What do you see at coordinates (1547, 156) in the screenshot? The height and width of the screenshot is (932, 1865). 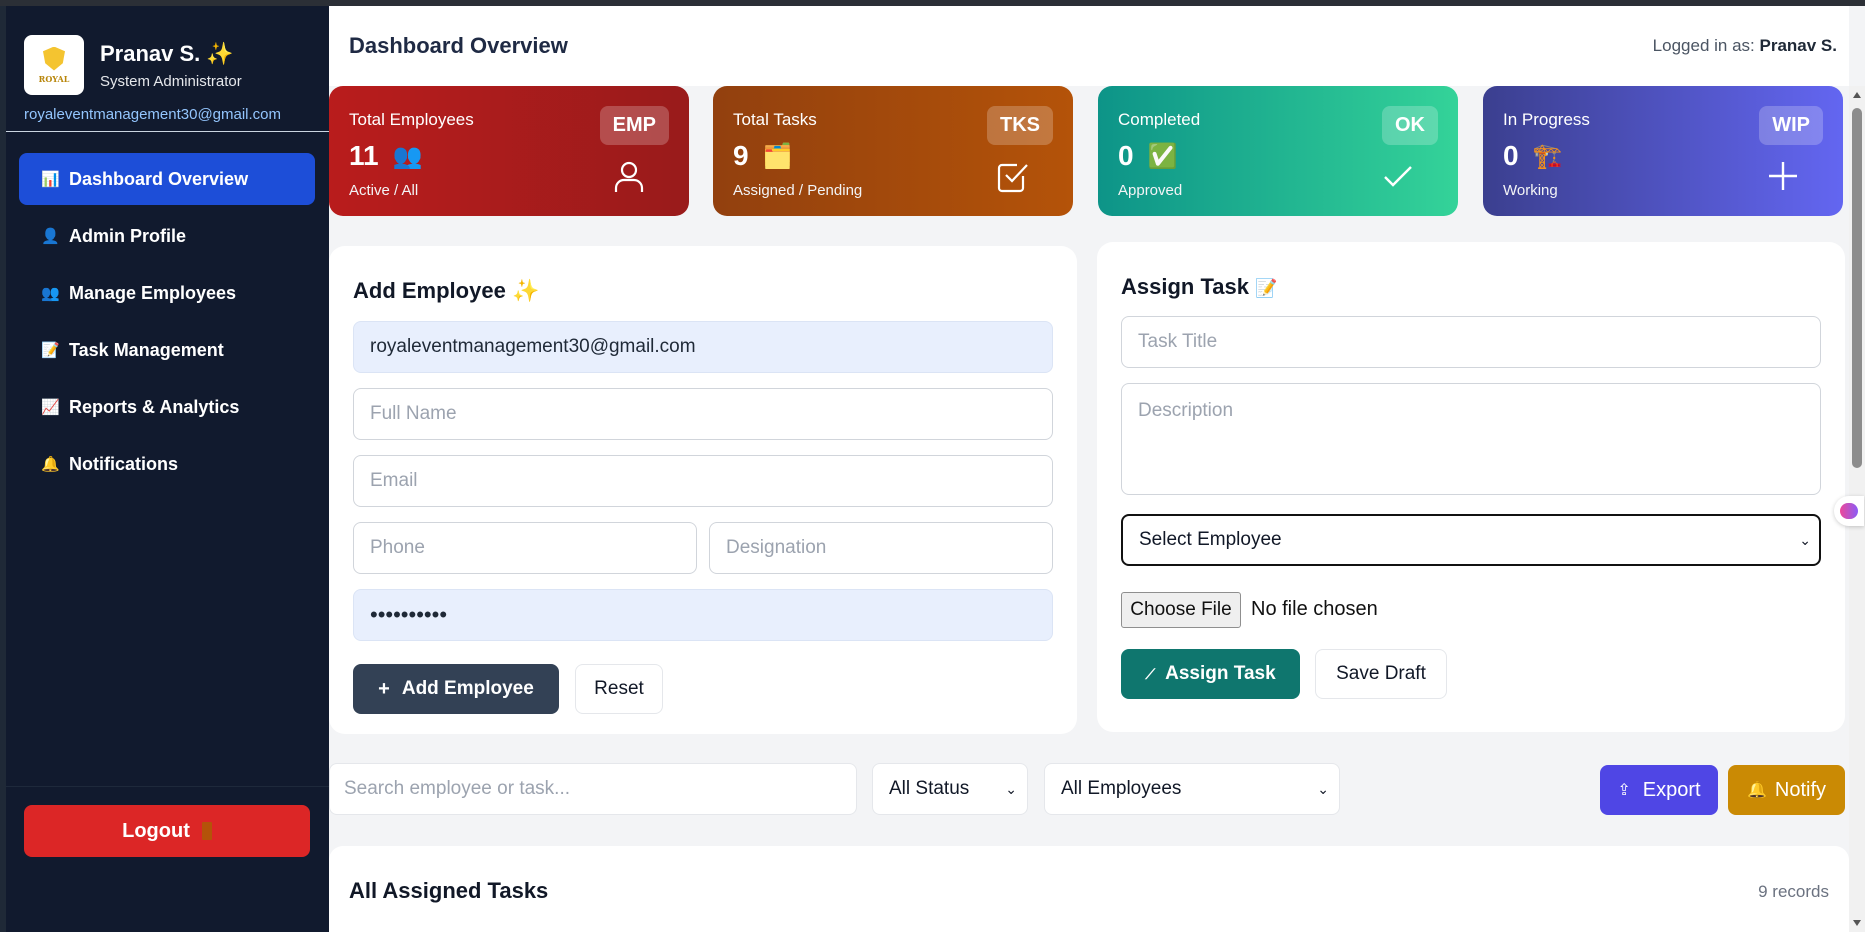 I see `construction-icon: 🏗️` at bounding box center [1547, 156].